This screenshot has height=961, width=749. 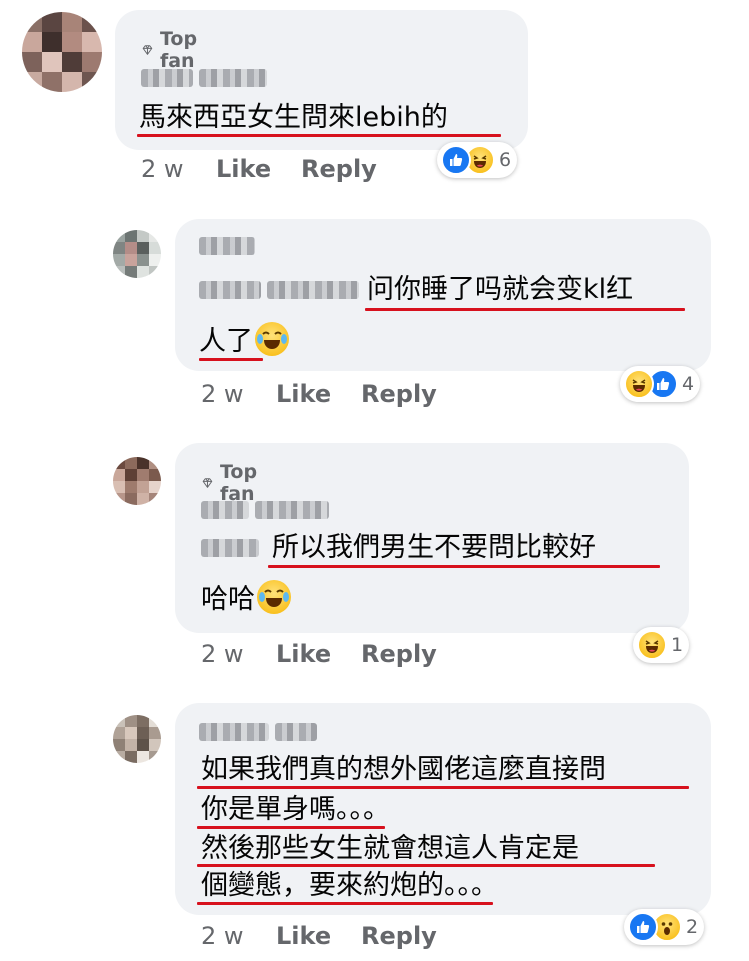 I want to click on comment-text: 所以我們男生不要問比較好, so click(x=434, y=547).